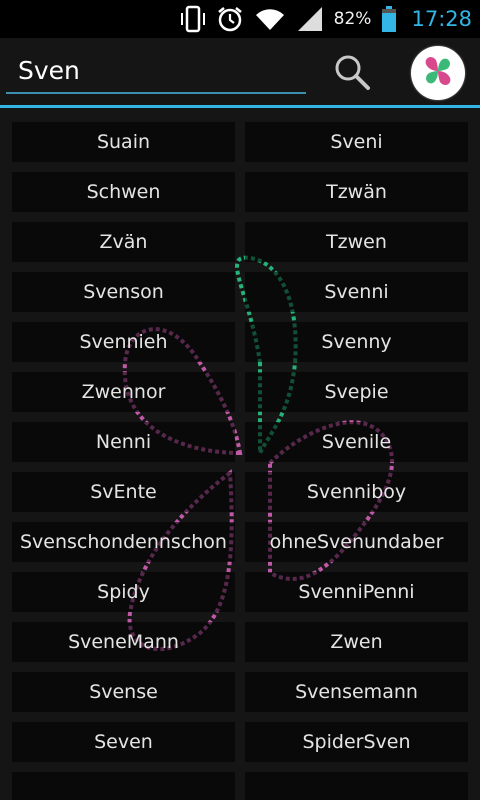 The image size is (480, 800). I want to click on name-item: Svenschondennschon, so click(123, 542).